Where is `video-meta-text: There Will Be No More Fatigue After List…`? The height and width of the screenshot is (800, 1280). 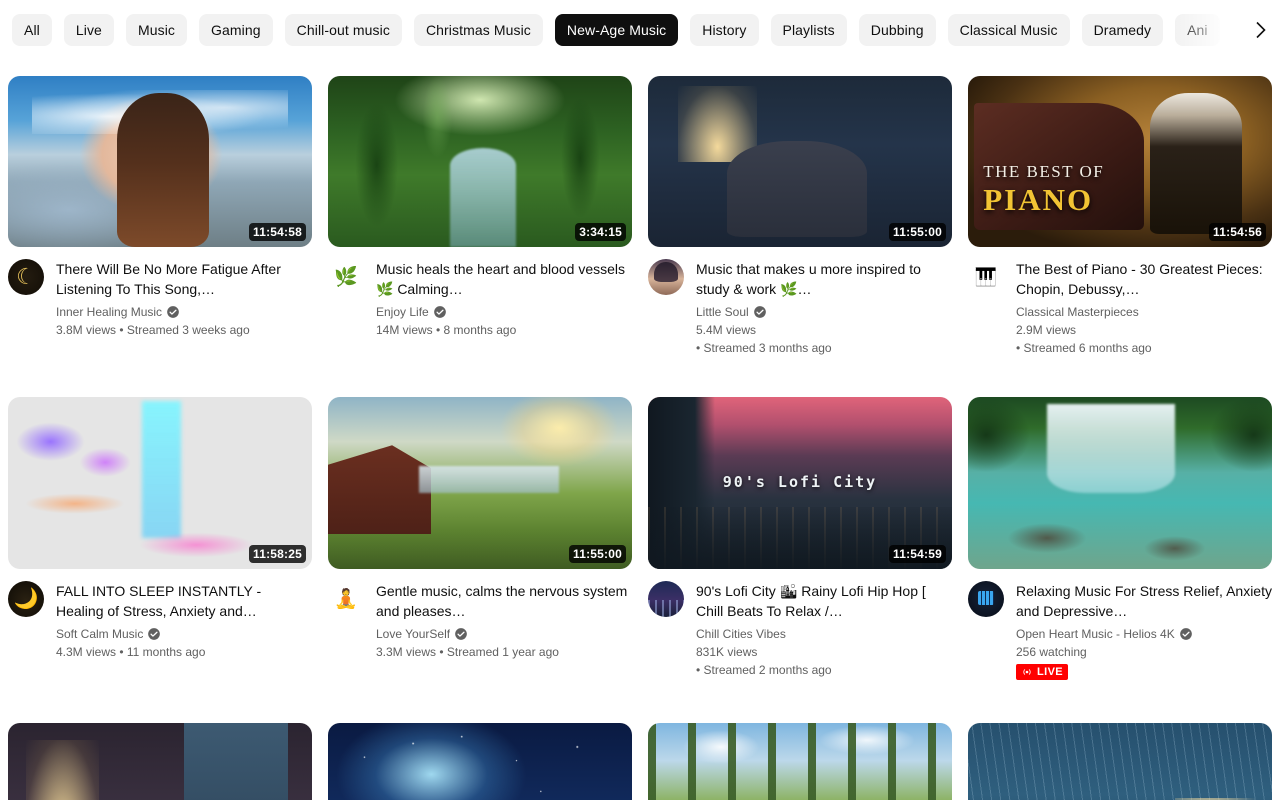
video-meta-text: There Will Be No More Fatigue After List… is located at coordinates (184, 299).